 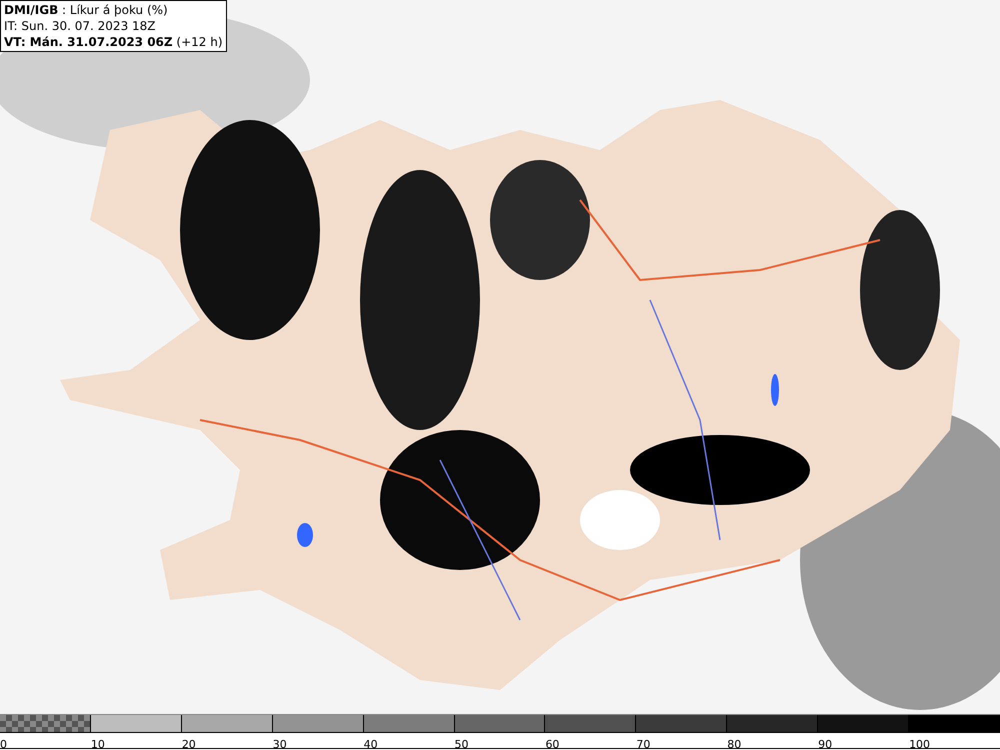 What do you see at coordinates (3, 744) in the screenshot?
I see `legend-label: 0` at bounding box center [3, 744].